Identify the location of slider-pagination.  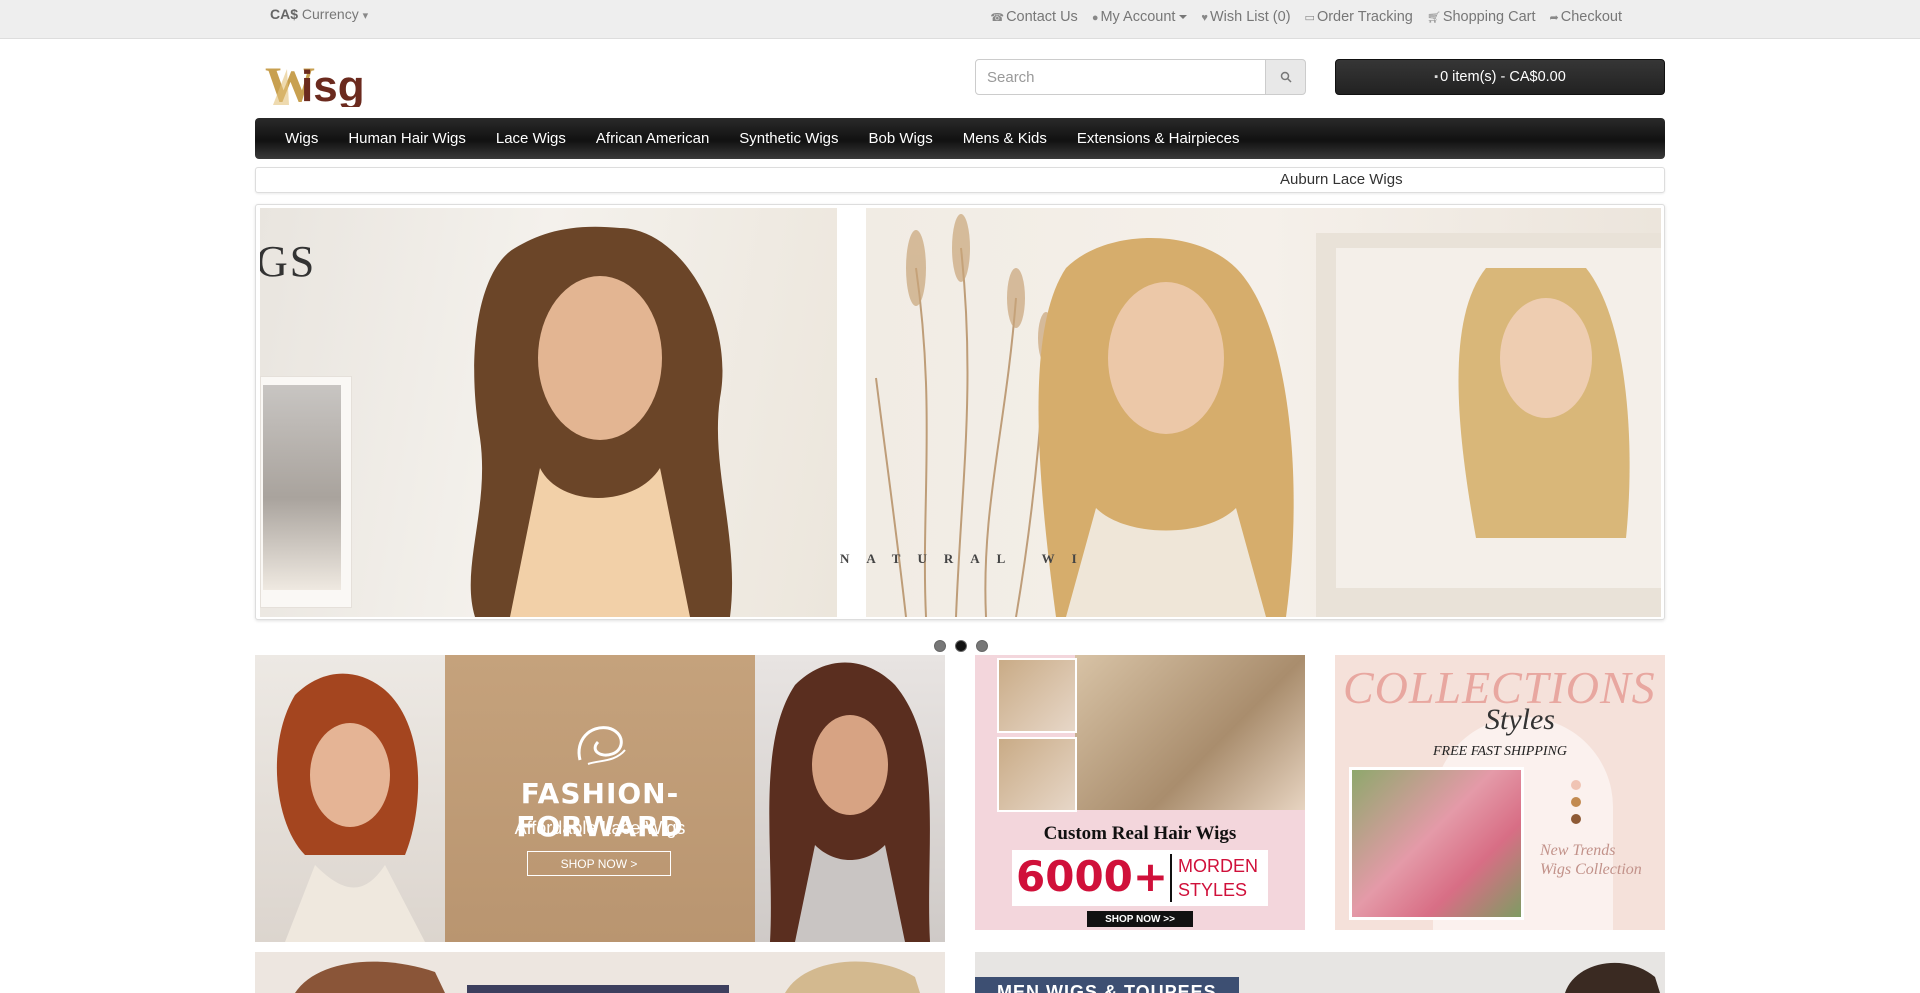
(961, 646).